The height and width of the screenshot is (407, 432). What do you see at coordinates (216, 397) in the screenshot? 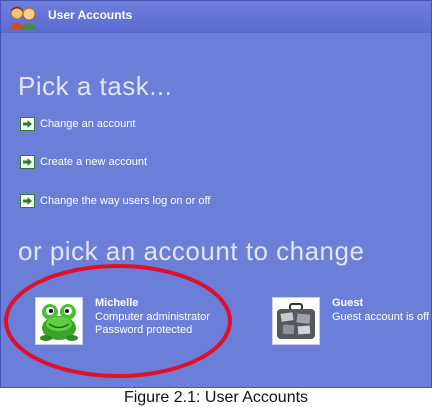
I see `figure-caption: Figure 2.1: User Accounts` at bounding box center [216, 397].